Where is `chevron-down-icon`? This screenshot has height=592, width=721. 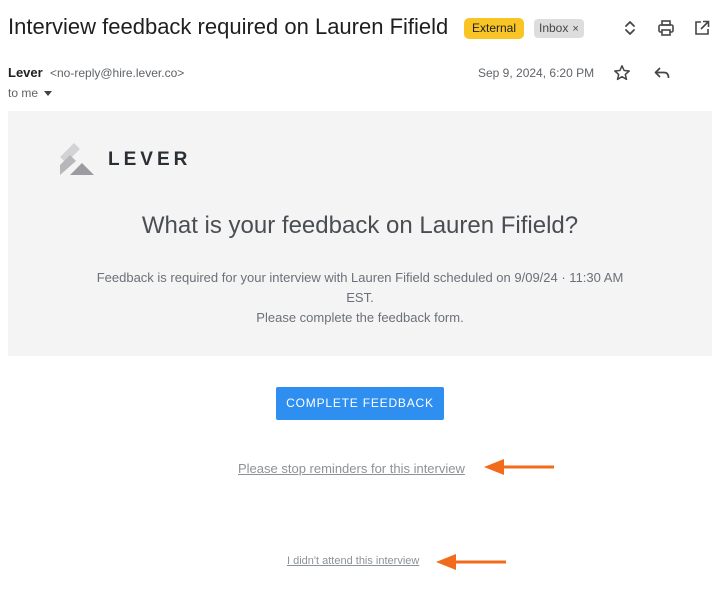
chevron-down-icon is located at coordinates (48, 94).